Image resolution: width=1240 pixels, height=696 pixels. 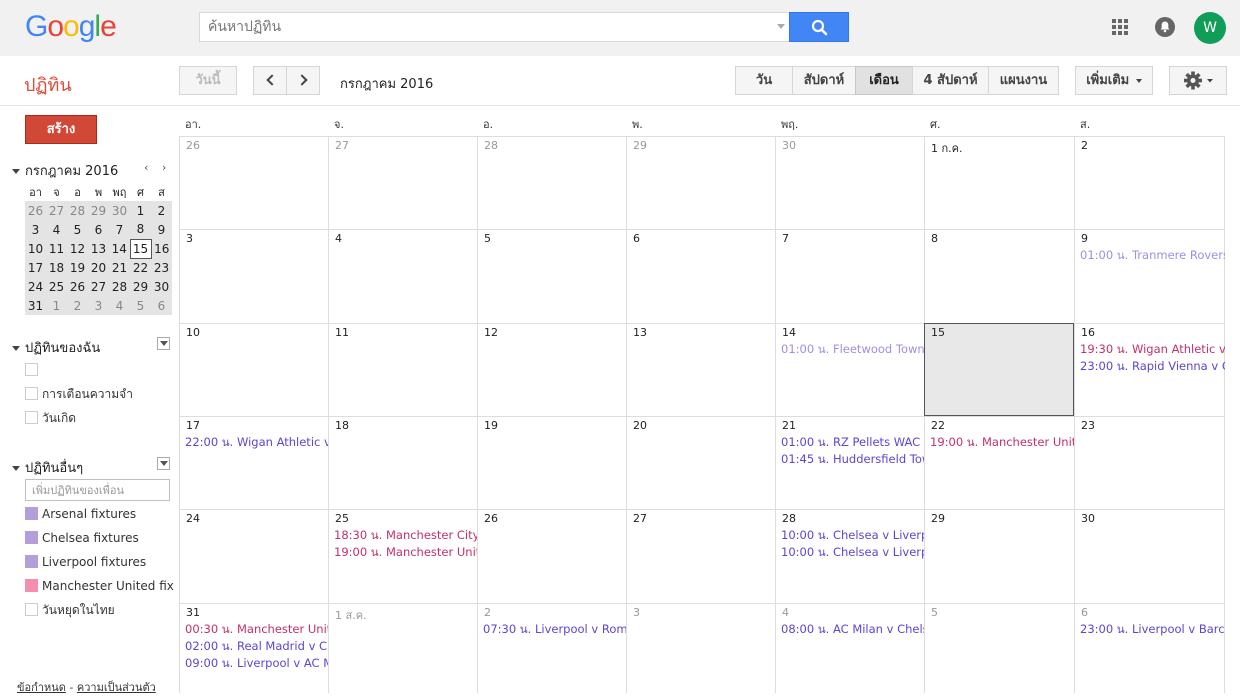 What do you see at coordinates (1150, 366) in the screenshot?
I see `event-chip: 23:00 น. Rapid Vienna v C` at bounding box center [1150, 366].